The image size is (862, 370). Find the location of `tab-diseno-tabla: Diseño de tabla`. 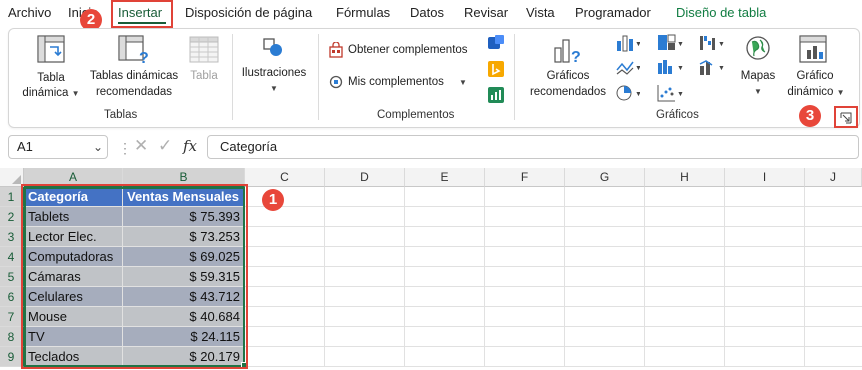

tab-diseno-tabla: Diseño de tabla is located at coordinates (721, 13).